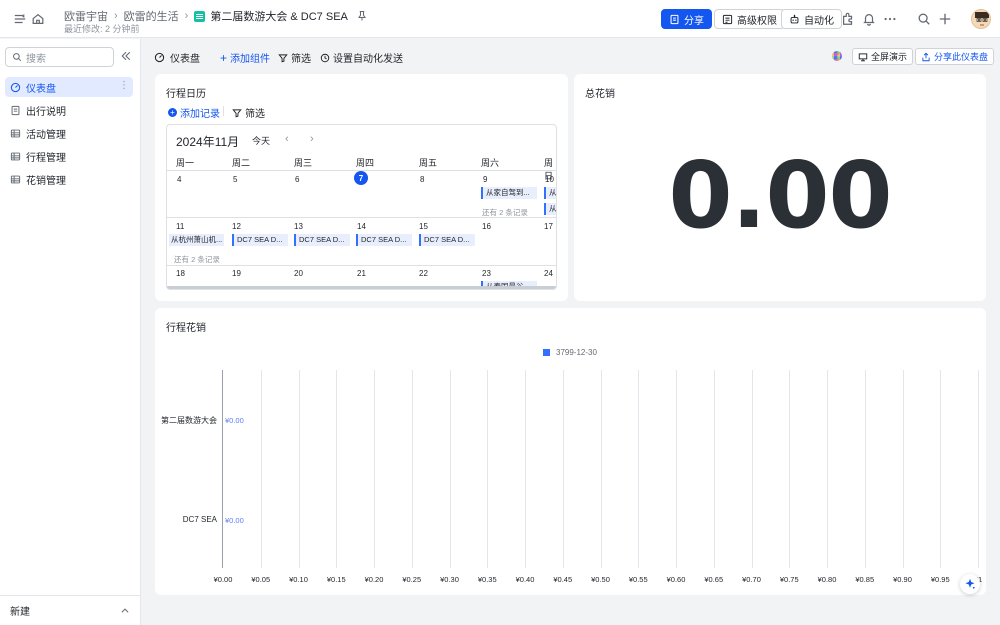 Image resolution: width=1000 pixels, height=625 pixels. I want to click on fullscreen-button: 全屏演示, so click(883, 56).